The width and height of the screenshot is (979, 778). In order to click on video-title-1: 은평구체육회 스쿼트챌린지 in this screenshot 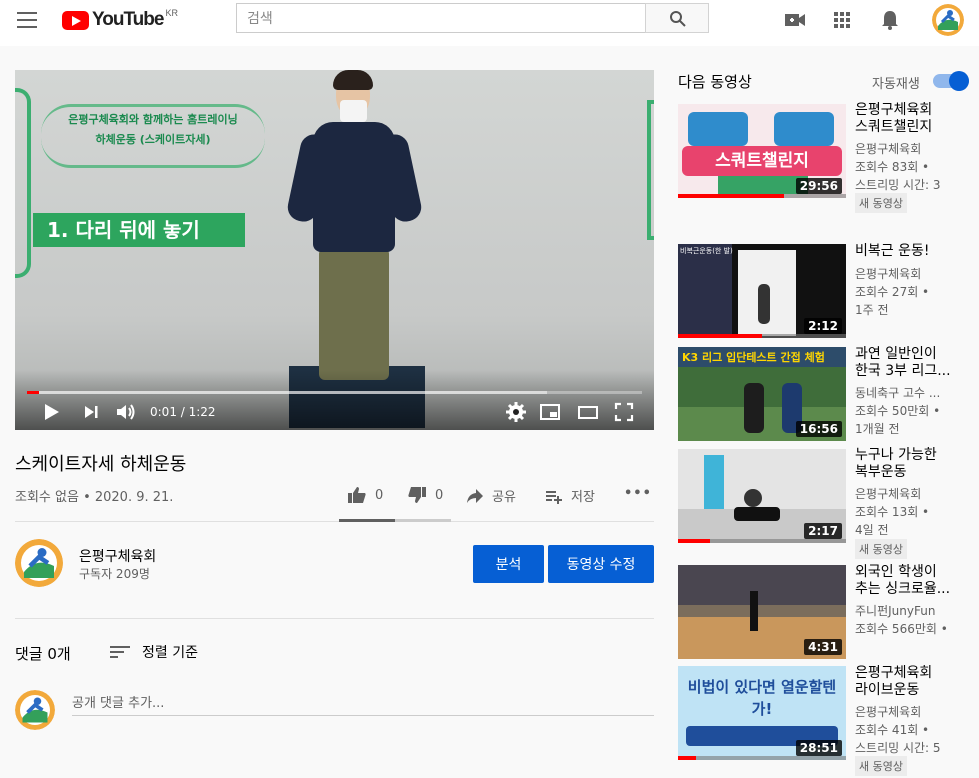, I will do `click(914, 119)`.